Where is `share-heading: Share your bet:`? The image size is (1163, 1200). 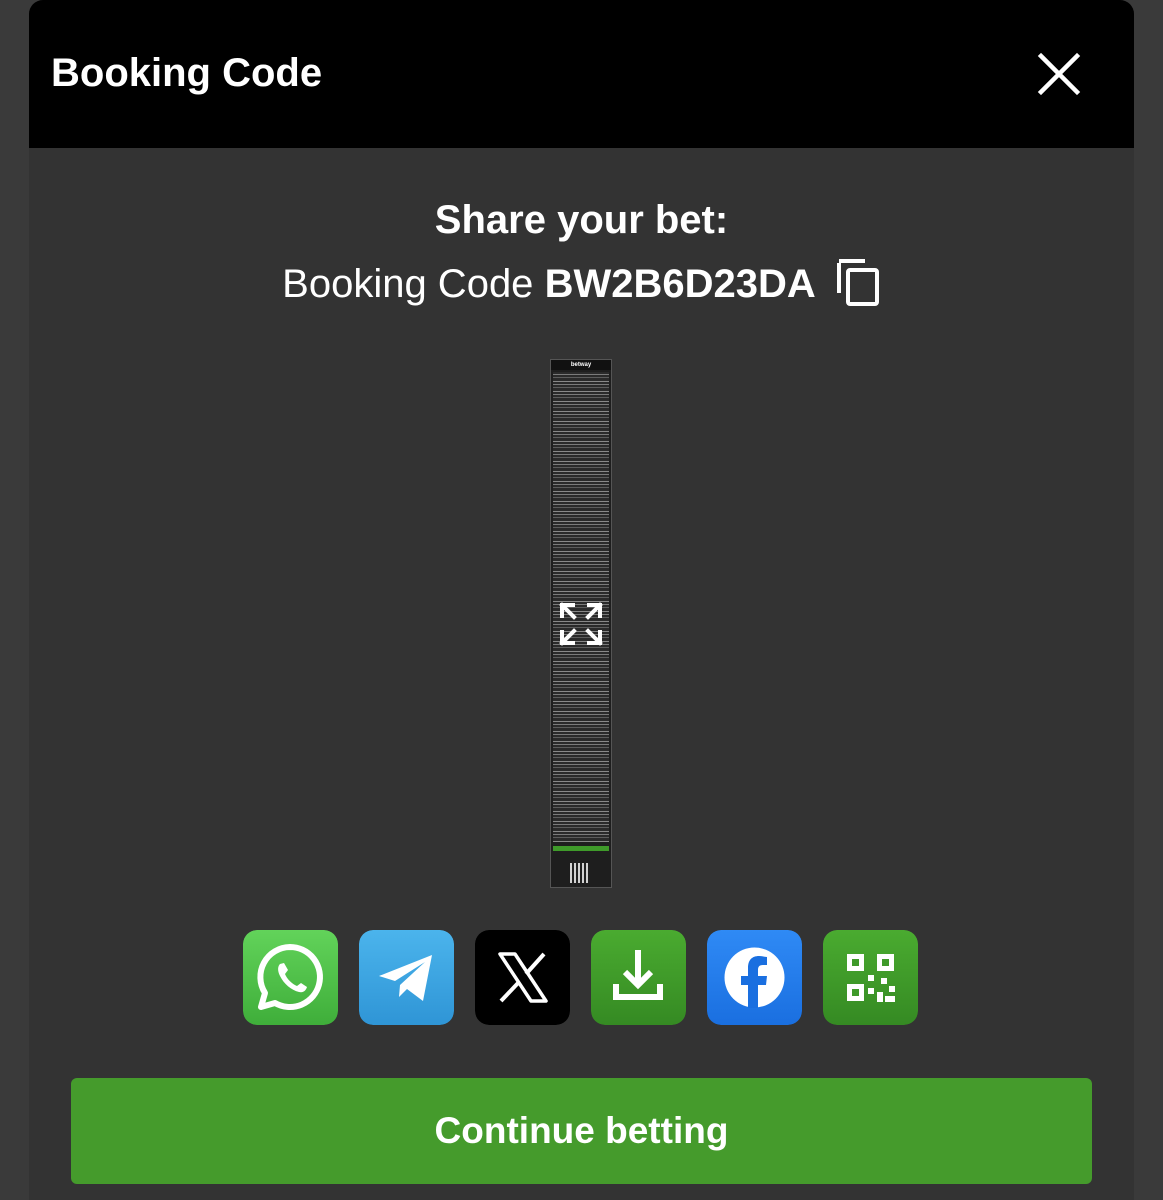
share-heading: Share your bet: is located at coordinates (581, 220).